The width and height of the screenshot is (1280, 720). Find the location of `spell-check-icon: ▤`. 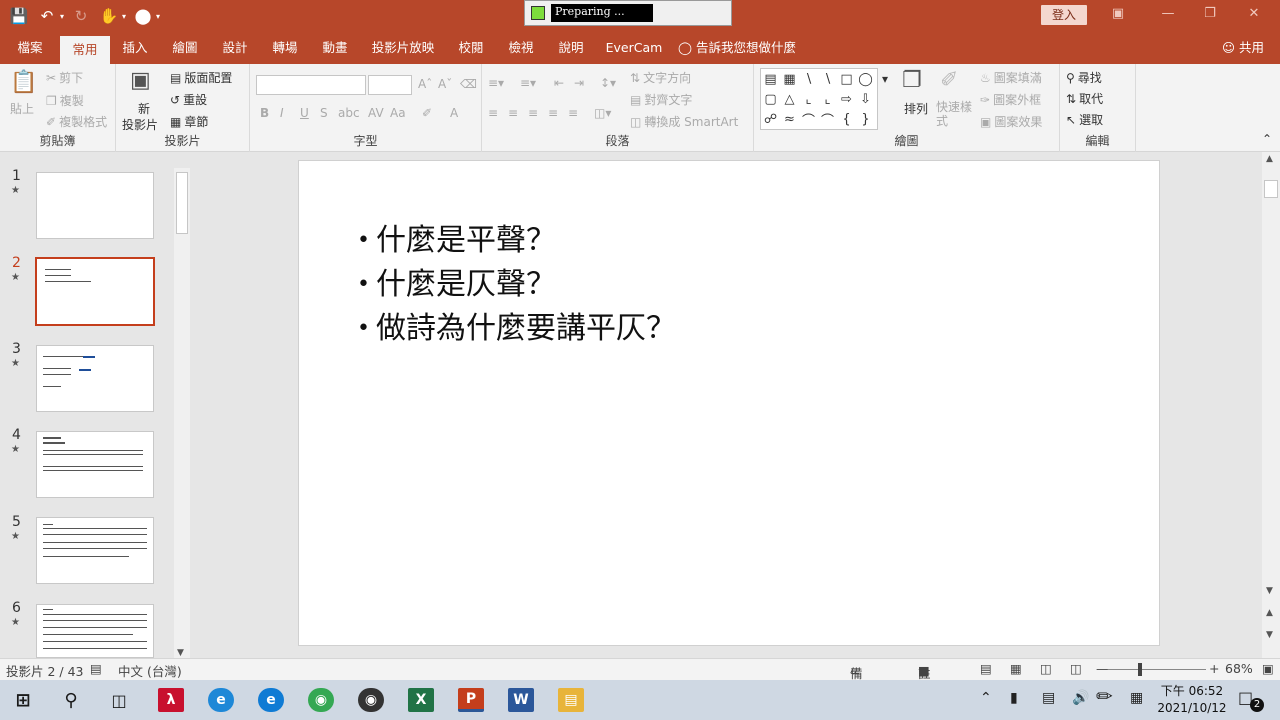

spell-check-icon: ▤ is located at coordinates (96, 668).